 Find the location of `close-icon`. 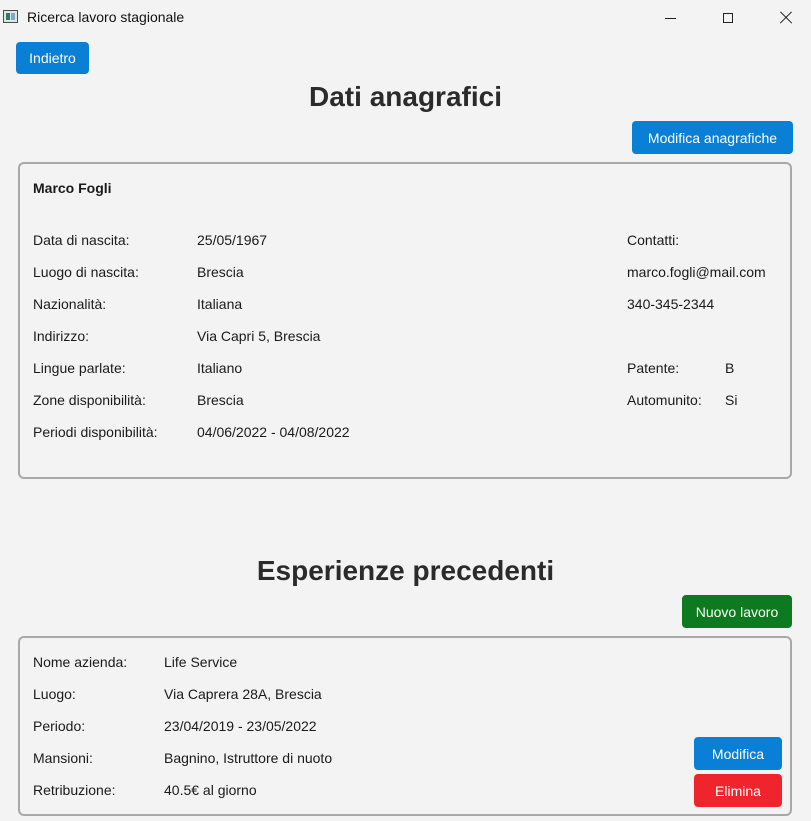

close-icon is located at coordinates (786, 18).